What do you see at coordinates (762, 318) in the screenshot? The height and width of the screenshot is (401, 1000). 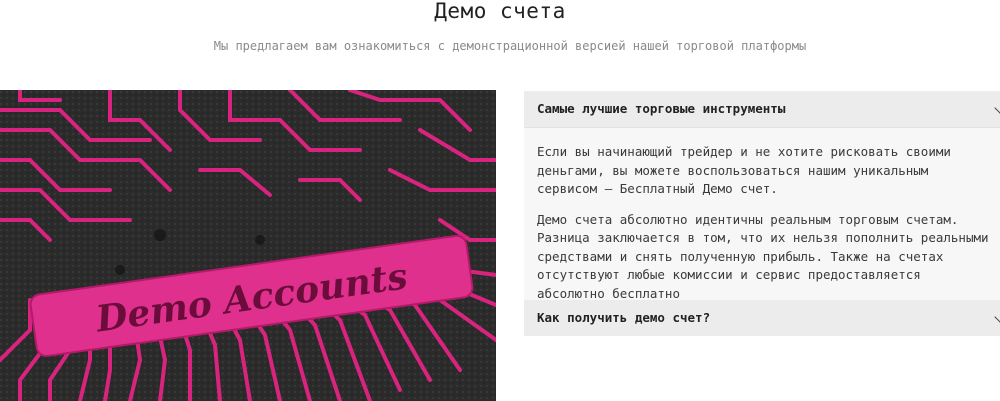 I see `accordion-item-header-how-to-get: Как получить демо счет?` at bounding box center [762, 318].